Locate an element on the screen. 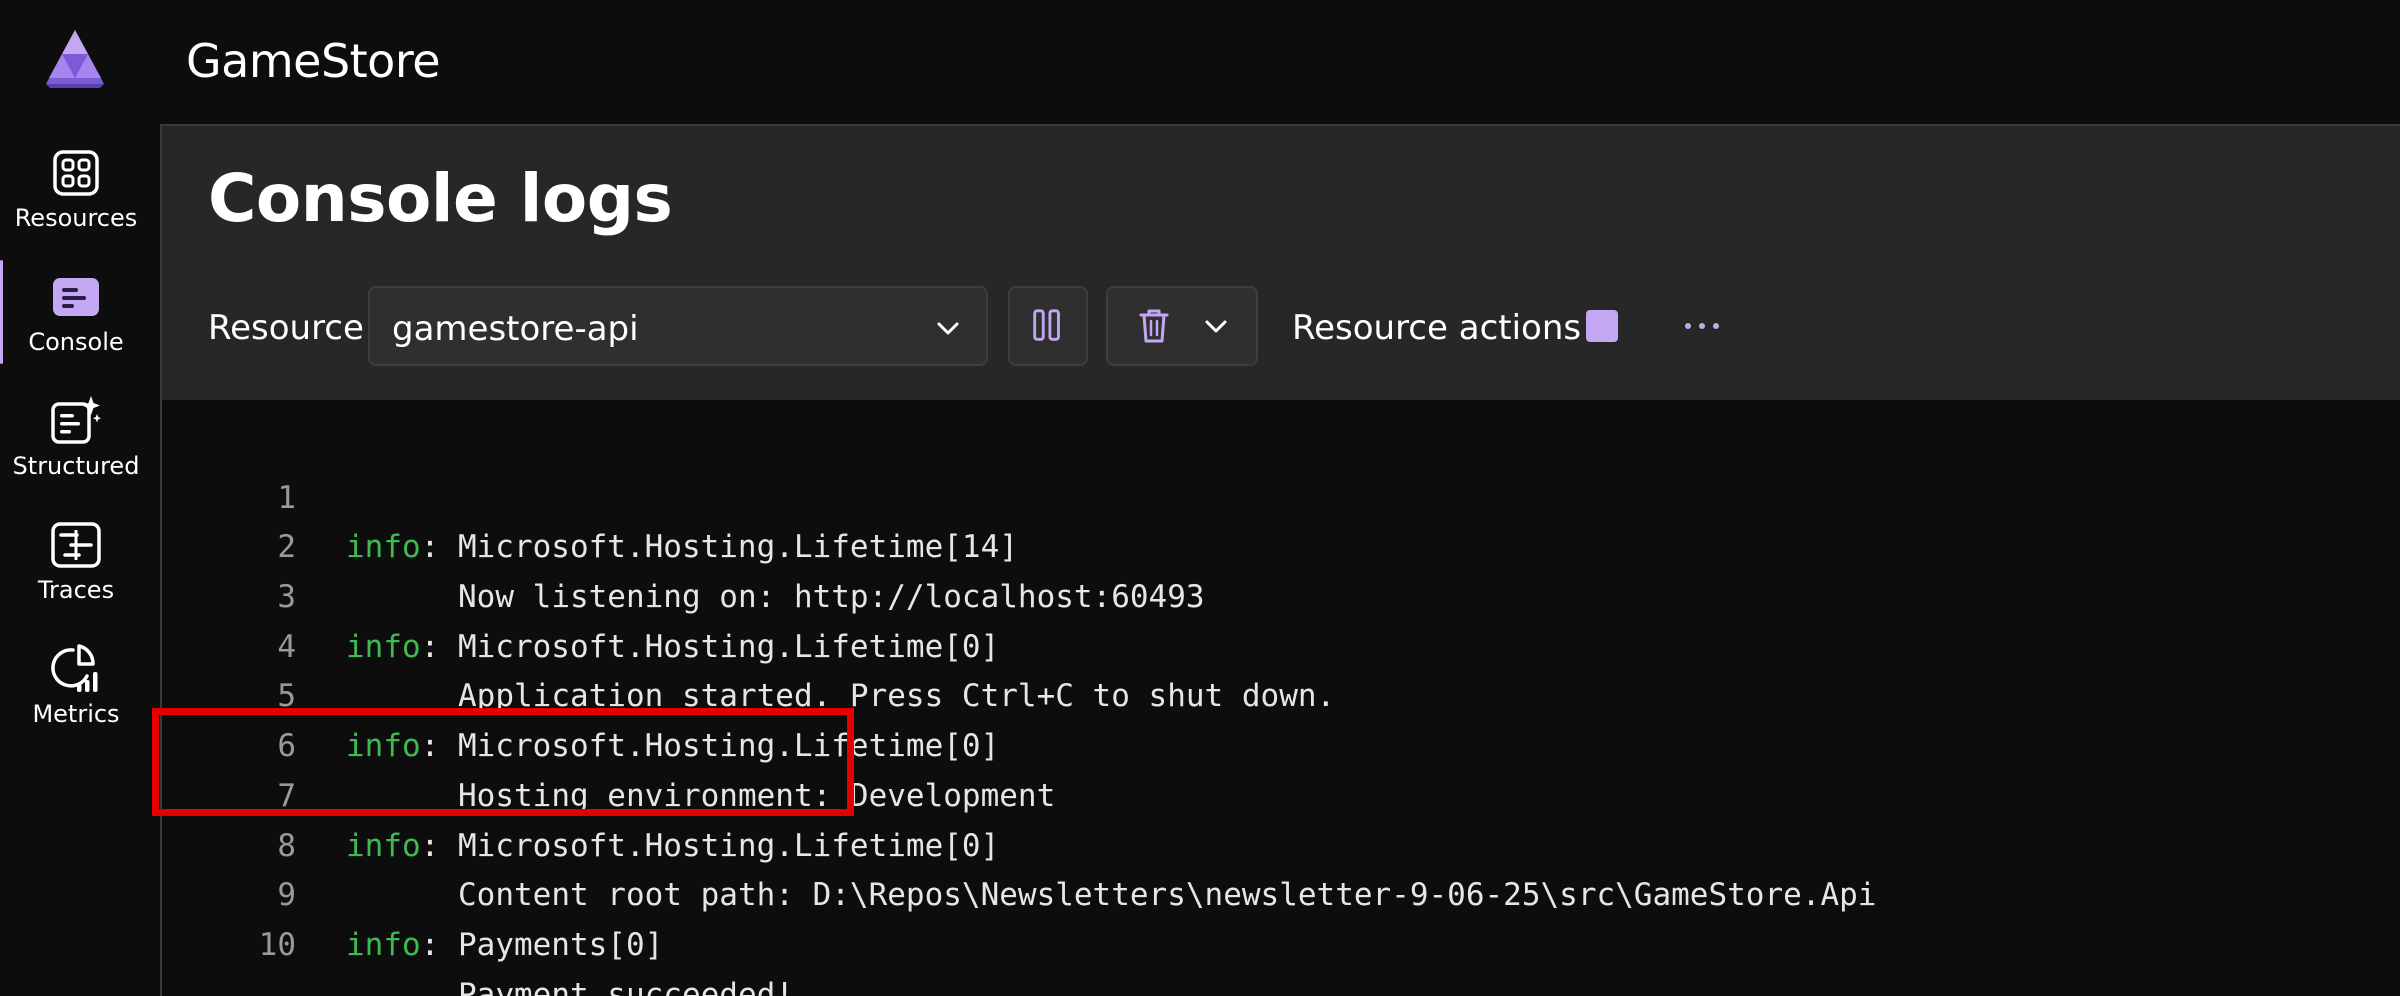 Image resolution: width=2400 pixels, height=996 pixels. log-level: info is located at coordinates (383, 944).